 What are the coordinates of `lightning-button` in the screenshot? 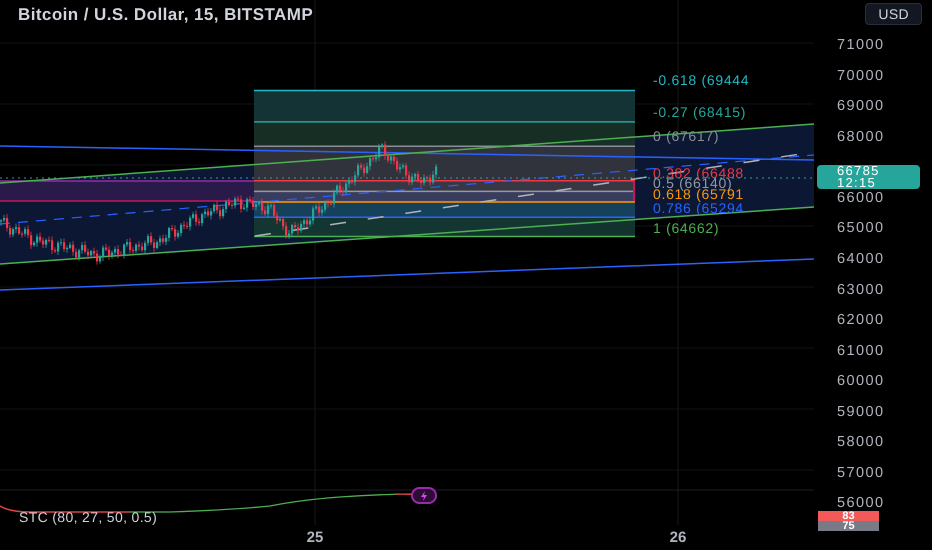 It's located at (424, 495).